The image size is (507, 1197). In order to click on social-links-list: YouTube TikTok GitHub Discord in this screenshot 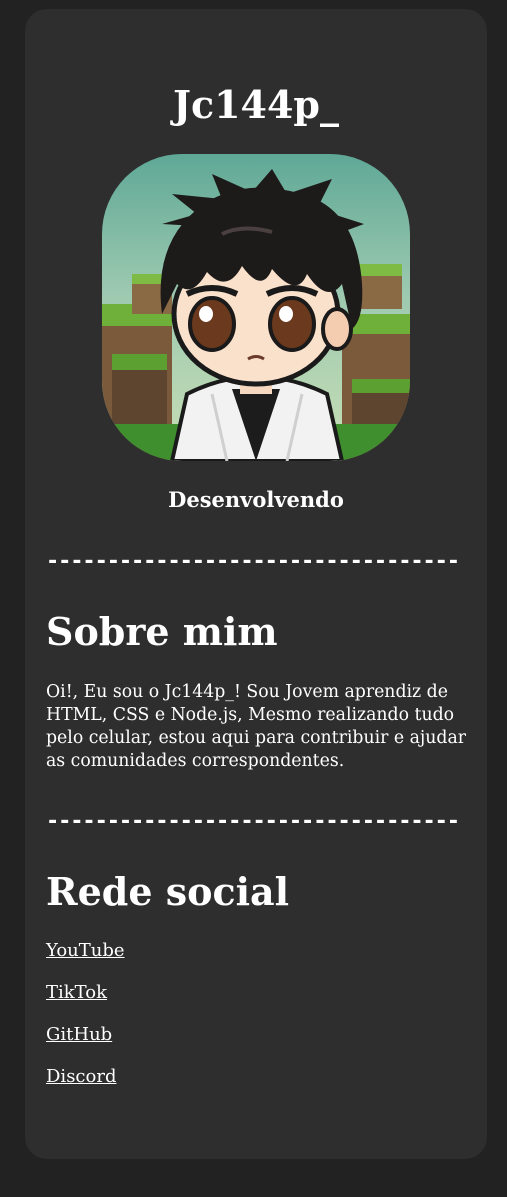, I will do `click(85, 1023)`.